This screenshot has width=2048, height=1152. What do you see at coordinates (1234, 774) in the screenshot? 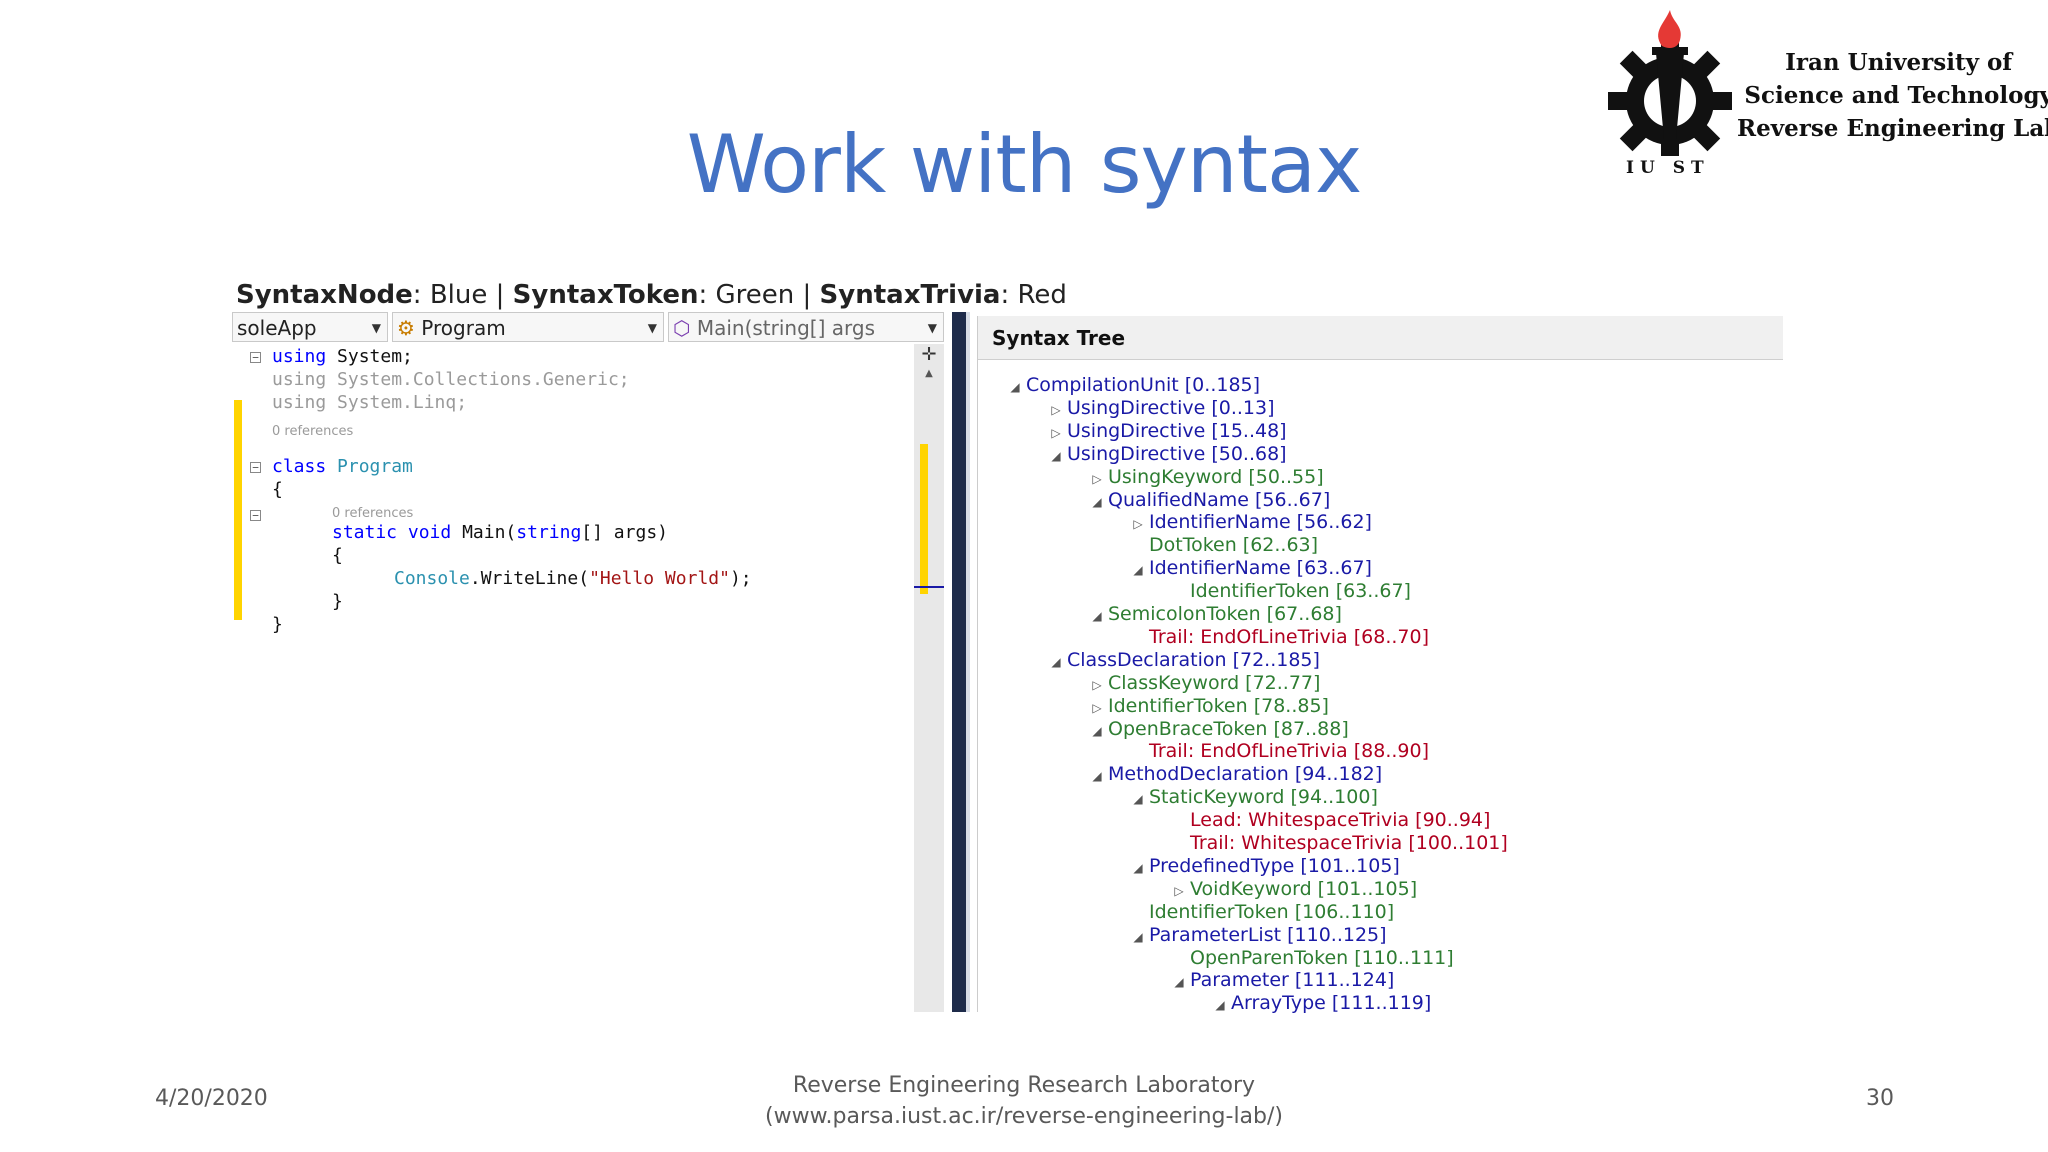
I see `tree-node: ◢ MethodDeclaration [94..182]` at bounding box center [1234, 774].